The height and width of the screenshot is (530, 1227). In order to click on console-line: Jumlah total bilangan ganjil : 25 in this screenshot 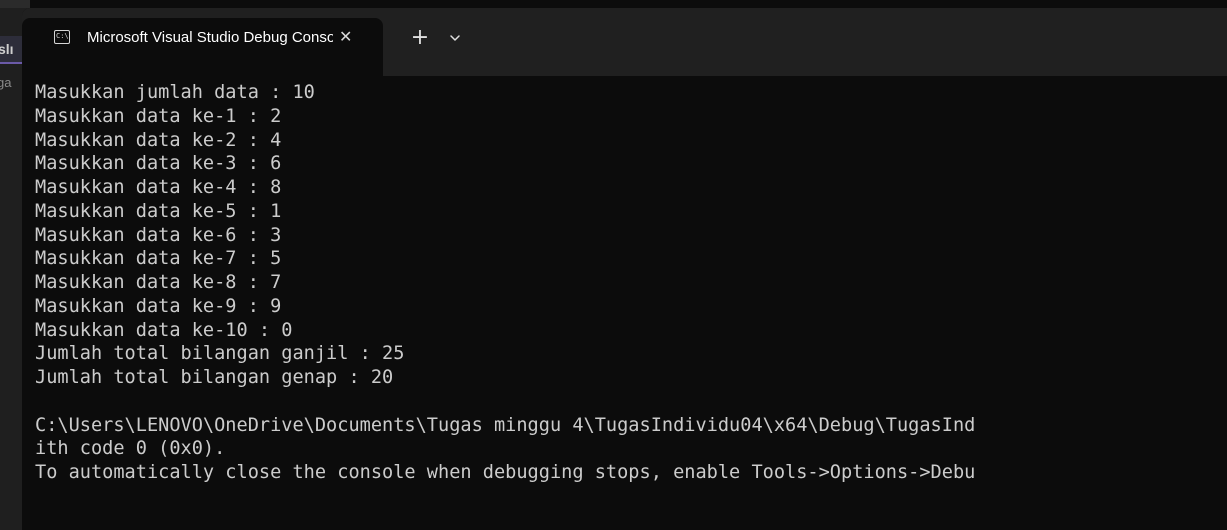, I will do `click(220, 354)`.